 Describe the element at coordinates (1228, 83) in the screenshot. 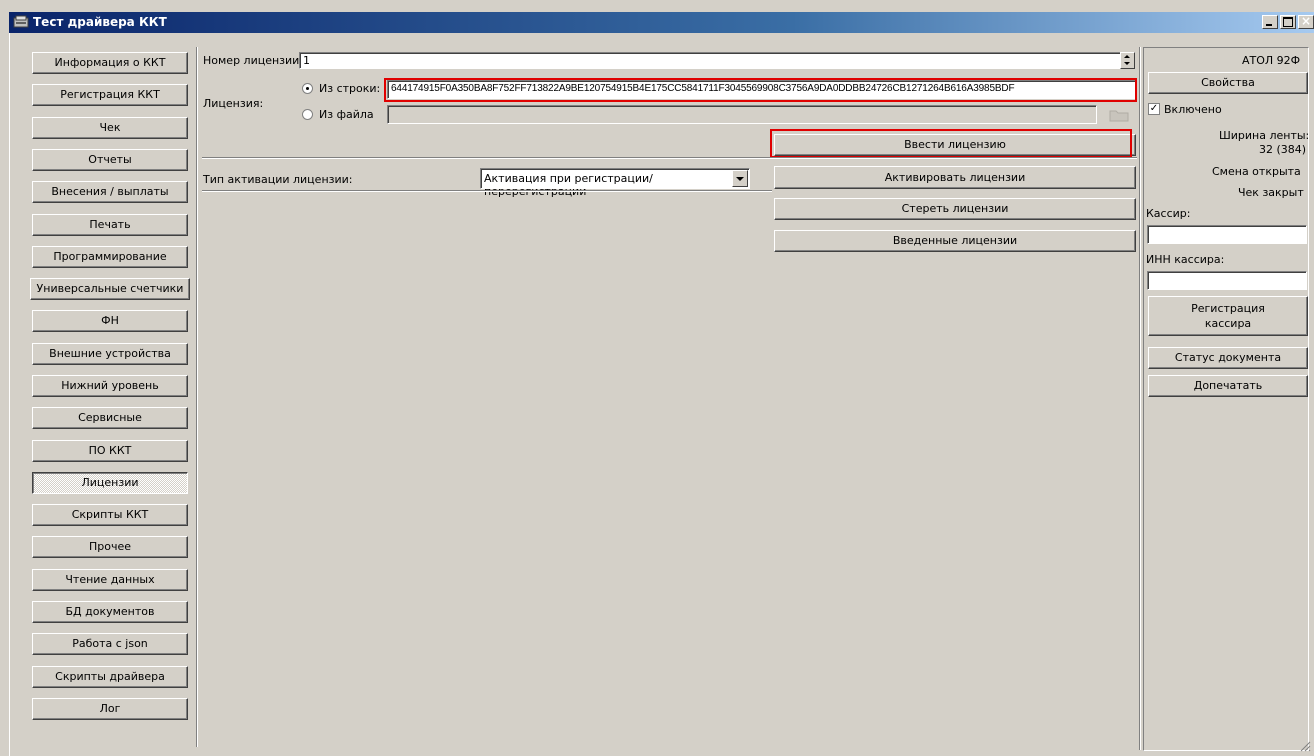

I see `properties-button: Свойства` at that location.